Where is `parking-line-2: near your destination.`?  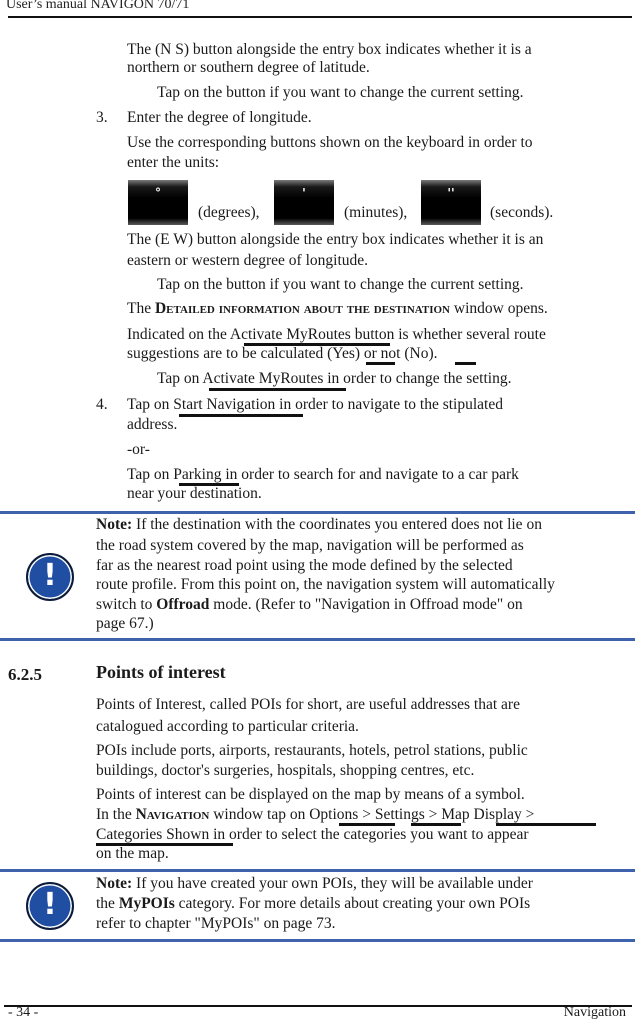 parking-line-2: near your destination. is located at coordinates (194, 493).